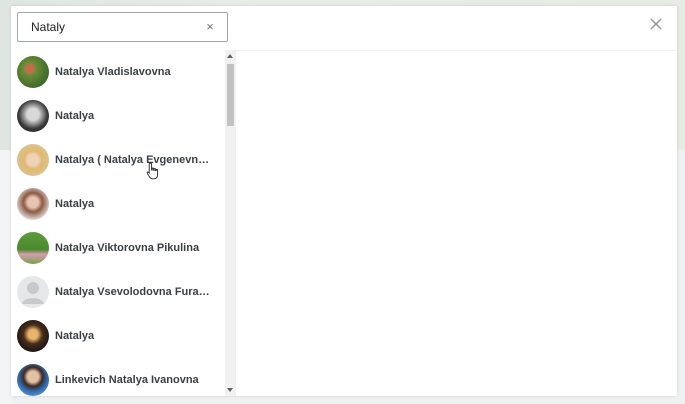 The width and height of the screenshot is (685, 404). I want to click on scroll-up-arrow-icon, so click(230, 56).